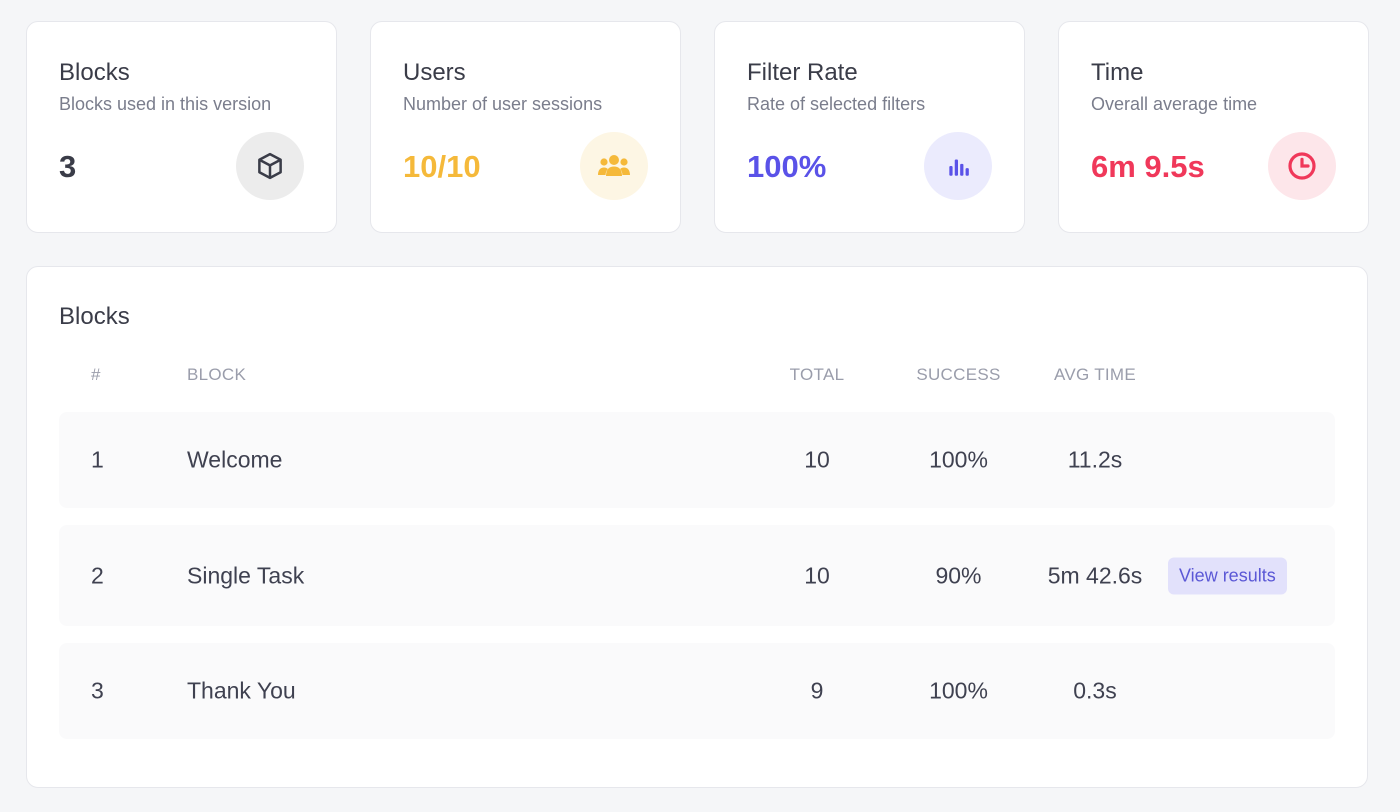 This screenshot has width=1400, height=812. I want to click on table-header: # BLOCK TOTAL SUCCESS AVG TIME, so click(697, 377).